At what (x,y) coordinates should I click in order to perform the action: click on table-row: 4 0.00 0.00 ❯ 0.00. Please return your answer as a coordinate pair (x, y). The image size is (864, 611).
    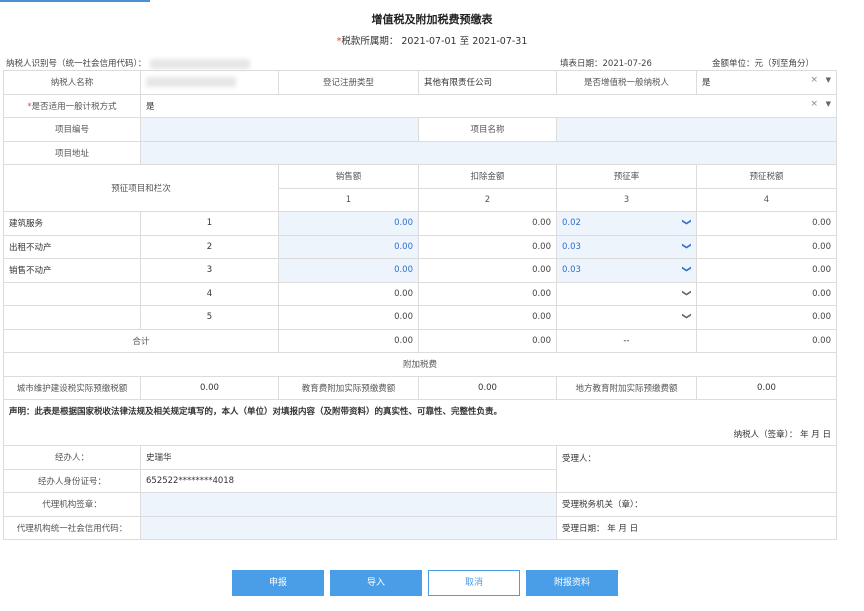
    Looking at the image, I should click on (420, 293).